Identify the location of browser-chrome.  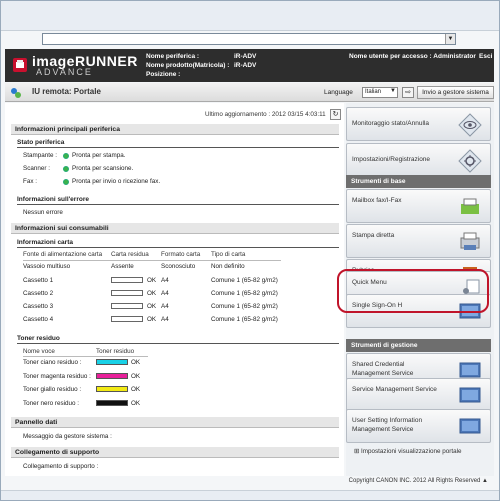
(250, 16).